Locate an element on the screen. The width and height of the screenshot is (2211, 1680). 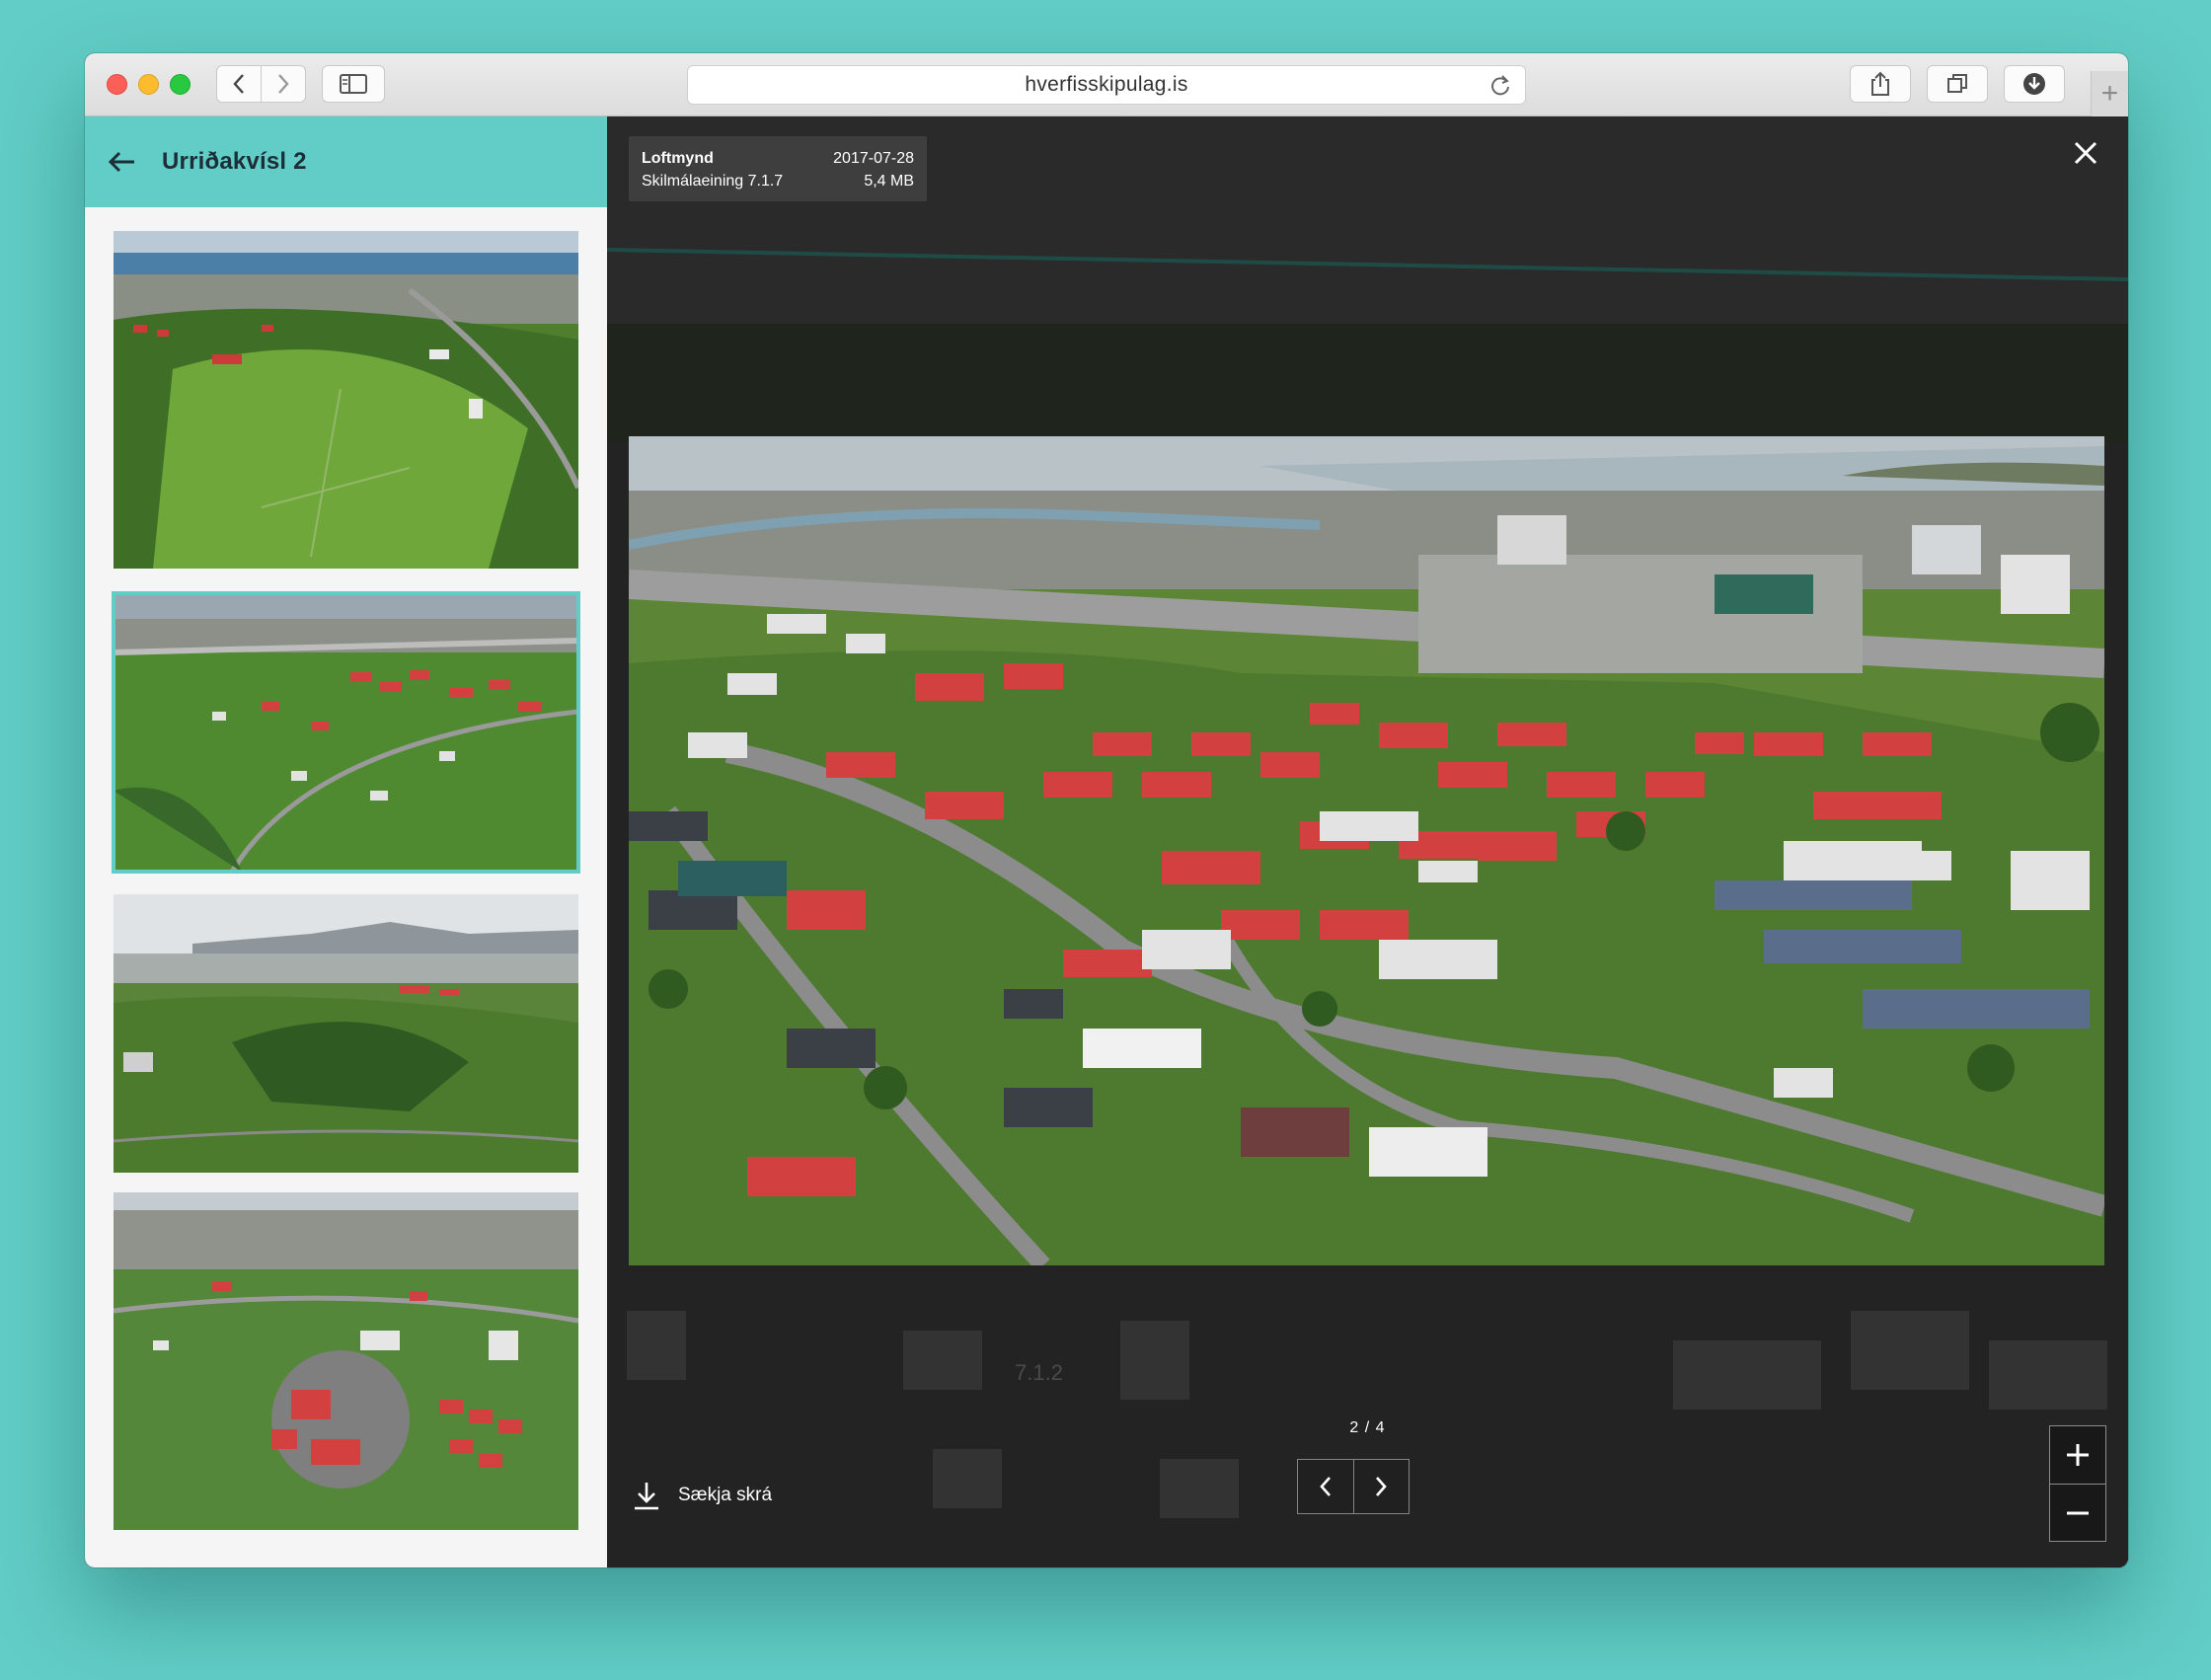
show-all-tabs-button is located at coordinates (1957, 84).